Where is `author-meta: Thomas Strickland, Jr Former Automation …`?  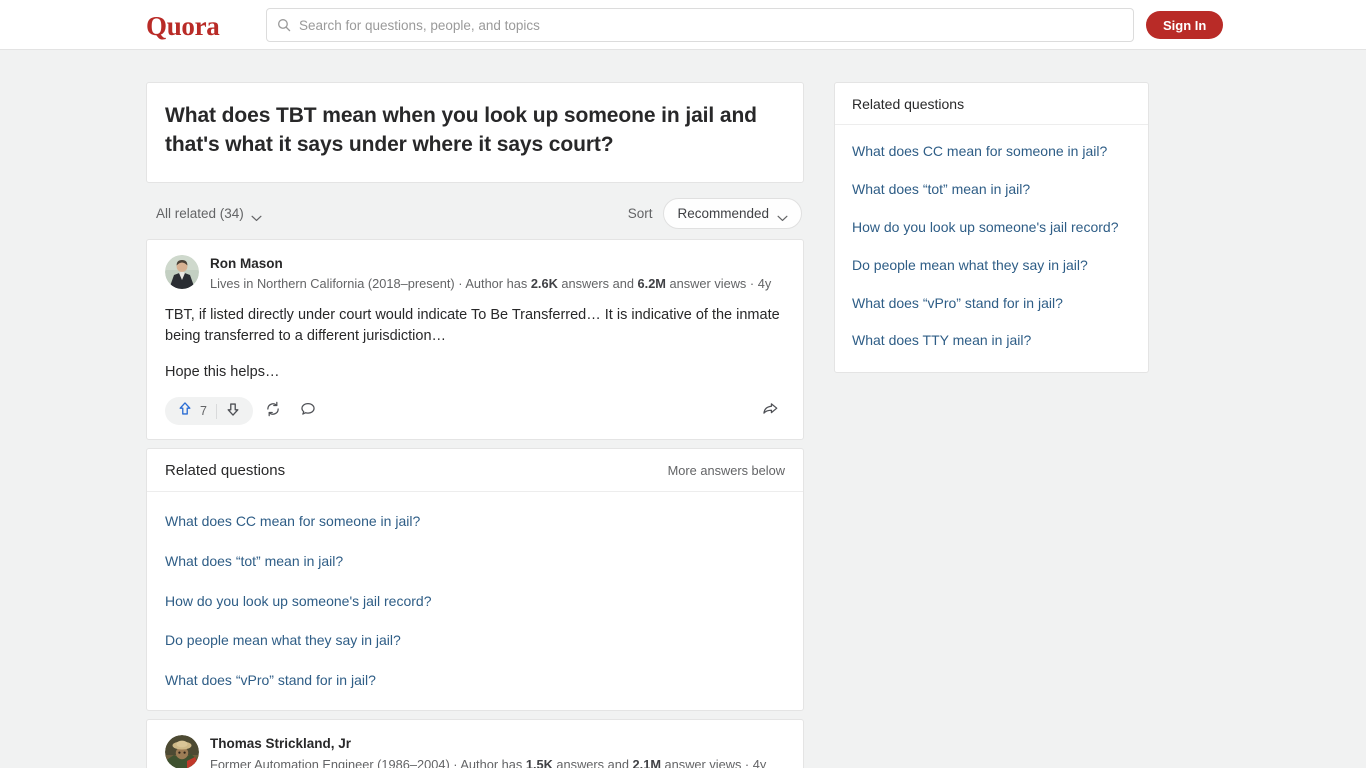
author-meta: Thomas Strickland, Jr Former Automation … is located at coordinates (488, 751).